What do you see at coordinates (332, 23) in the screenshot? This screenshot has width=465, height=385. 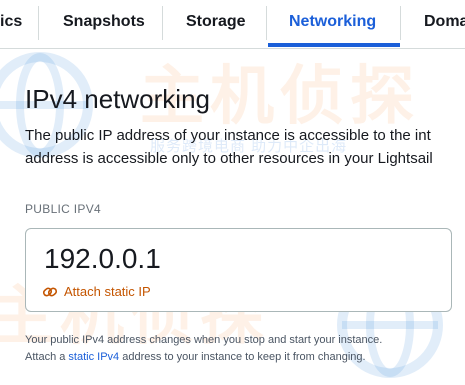 I see `tab-networking: Networking` at bounding box center [332, 23].